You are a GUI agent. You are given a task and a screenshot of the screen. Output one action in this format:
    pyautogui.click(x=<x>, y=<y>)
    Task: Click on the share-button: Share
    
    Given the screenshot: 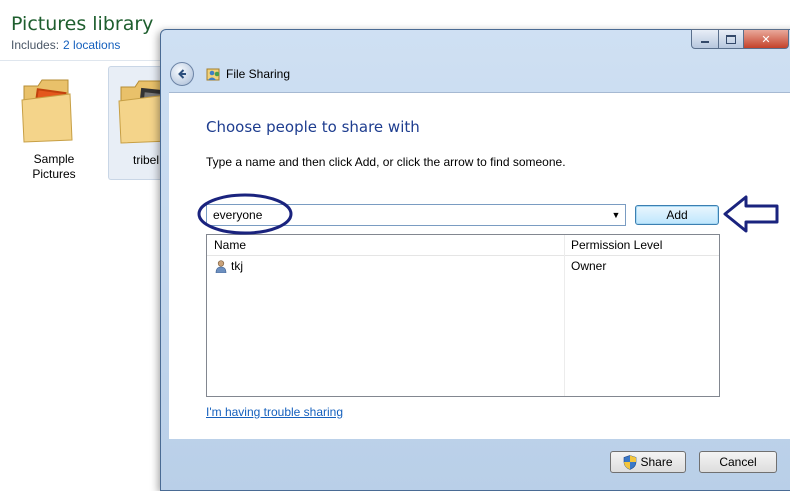 What is the action you would take?
    pyautogui.click(x=648, y=462)
    